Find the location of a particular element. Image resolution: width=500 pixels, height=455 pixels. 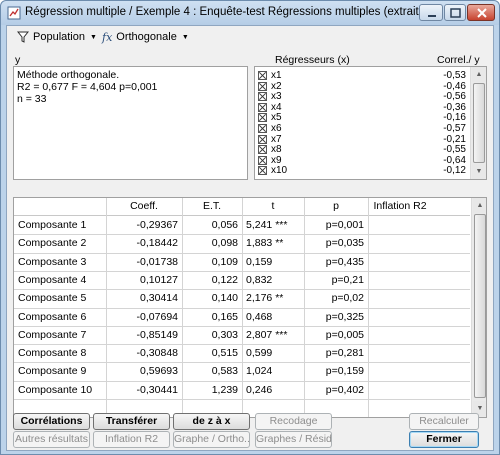

regressor-item: x10 is located at coordinates (272, 170).